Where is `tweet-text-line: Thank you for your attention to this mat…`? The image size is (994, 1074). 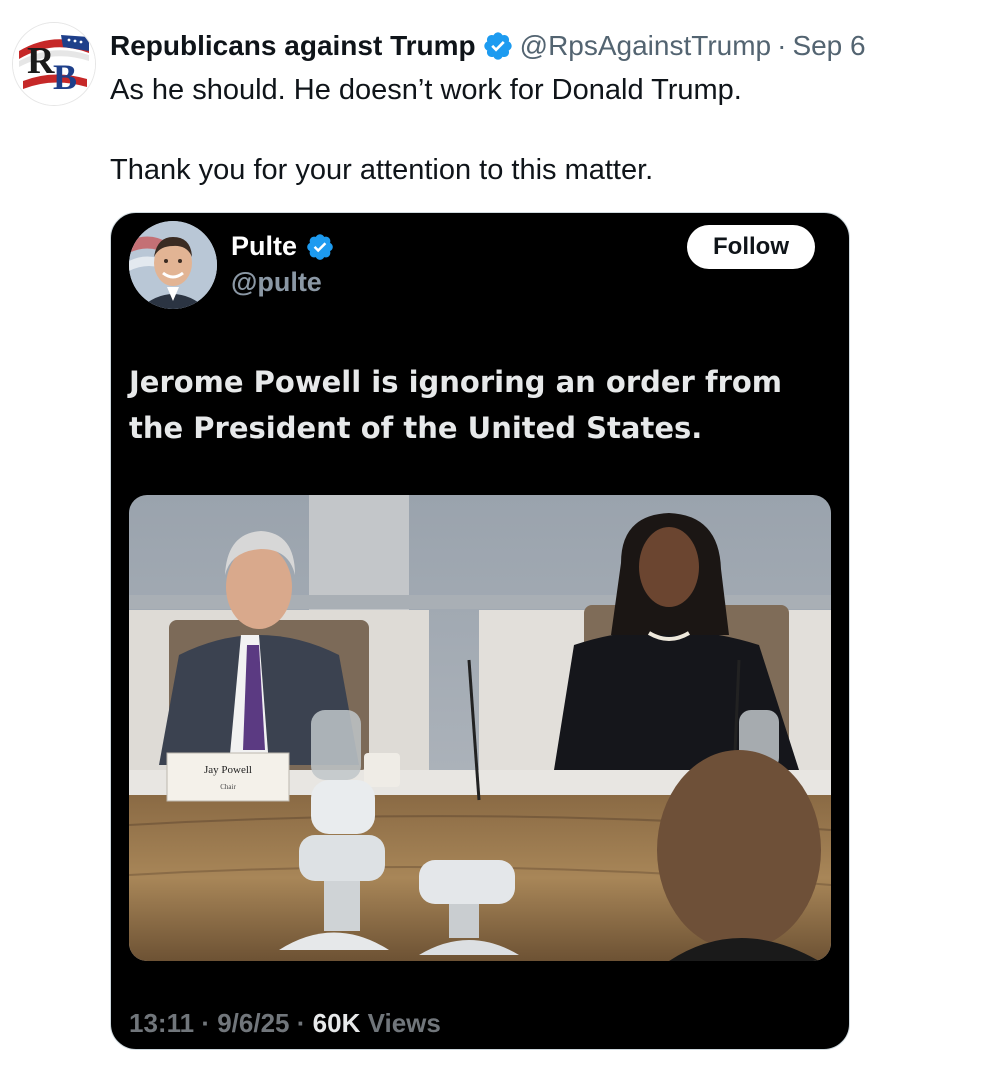 tweet-text-line: Thank you for your attention to this mat… is located at coordinates (382, 170).